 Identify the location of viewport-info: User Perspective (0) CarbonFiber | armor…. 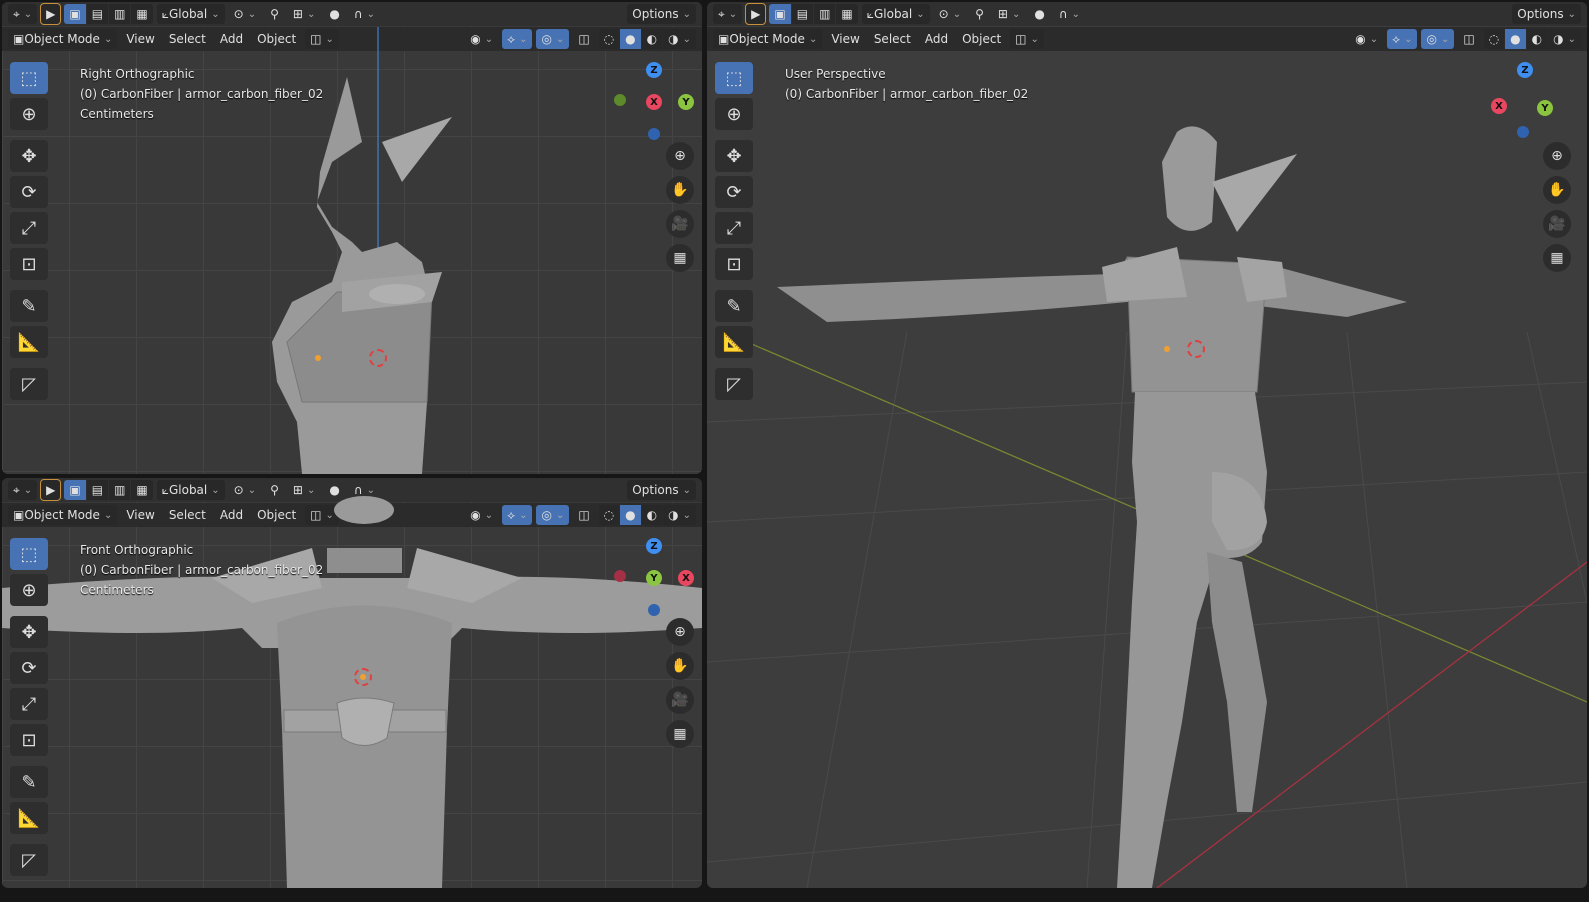
(906, 84).